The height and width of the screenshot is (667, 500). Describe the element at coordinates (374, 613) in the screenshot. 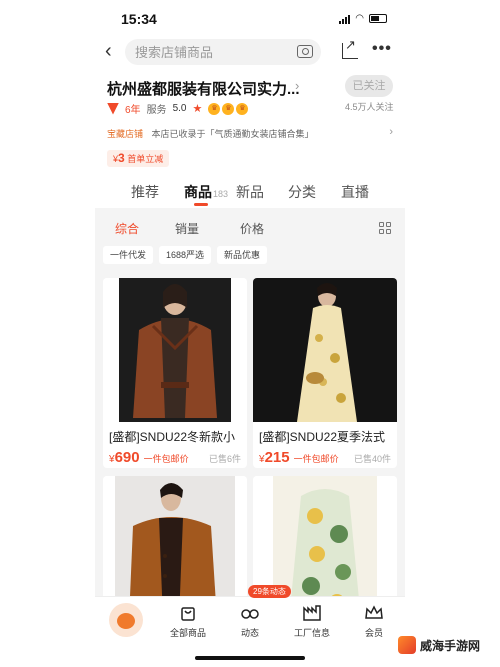

I see `crown-icon` at that location.